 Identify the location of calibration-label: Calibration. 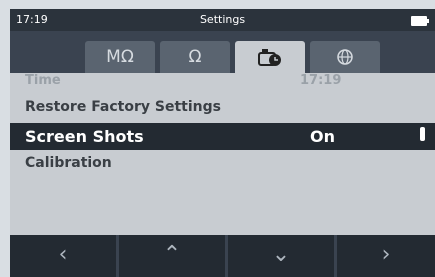
(68, 163).